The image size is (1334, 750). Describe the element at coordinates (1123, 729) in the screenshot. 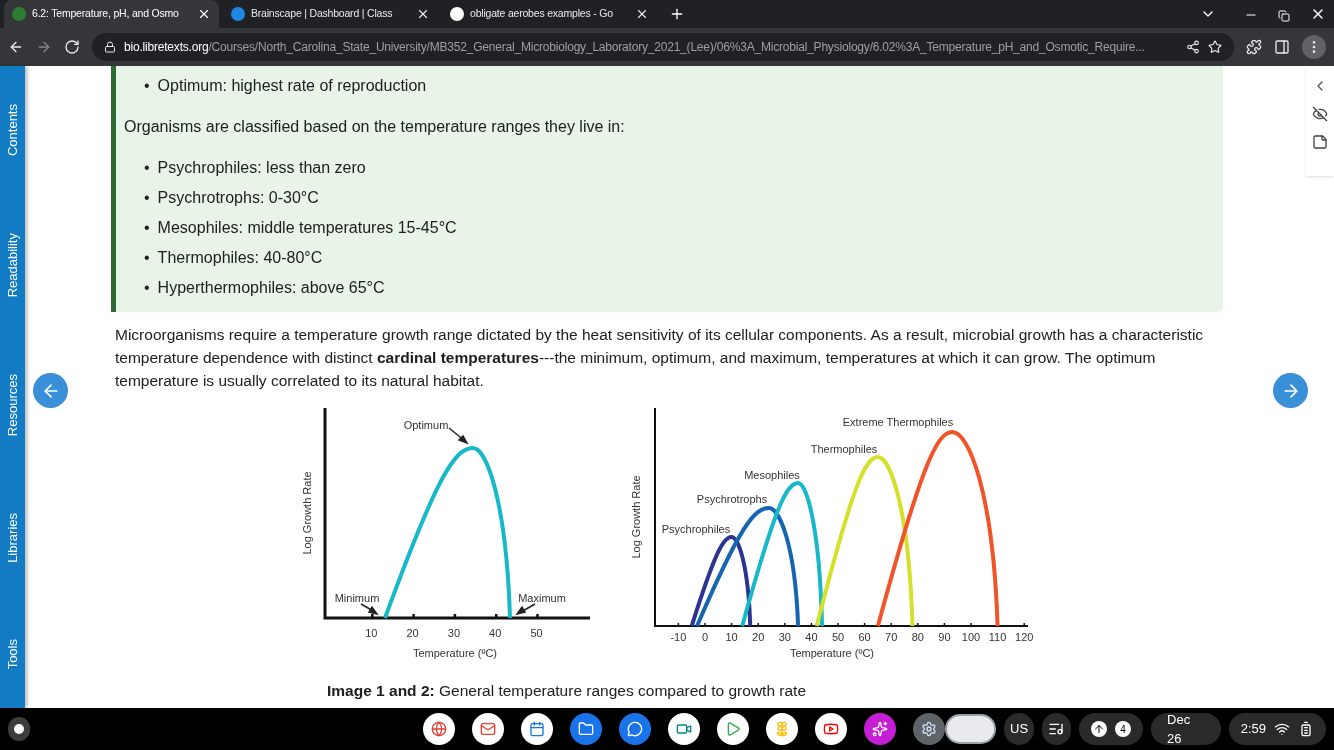

I see `notification-count: 4` at that location.